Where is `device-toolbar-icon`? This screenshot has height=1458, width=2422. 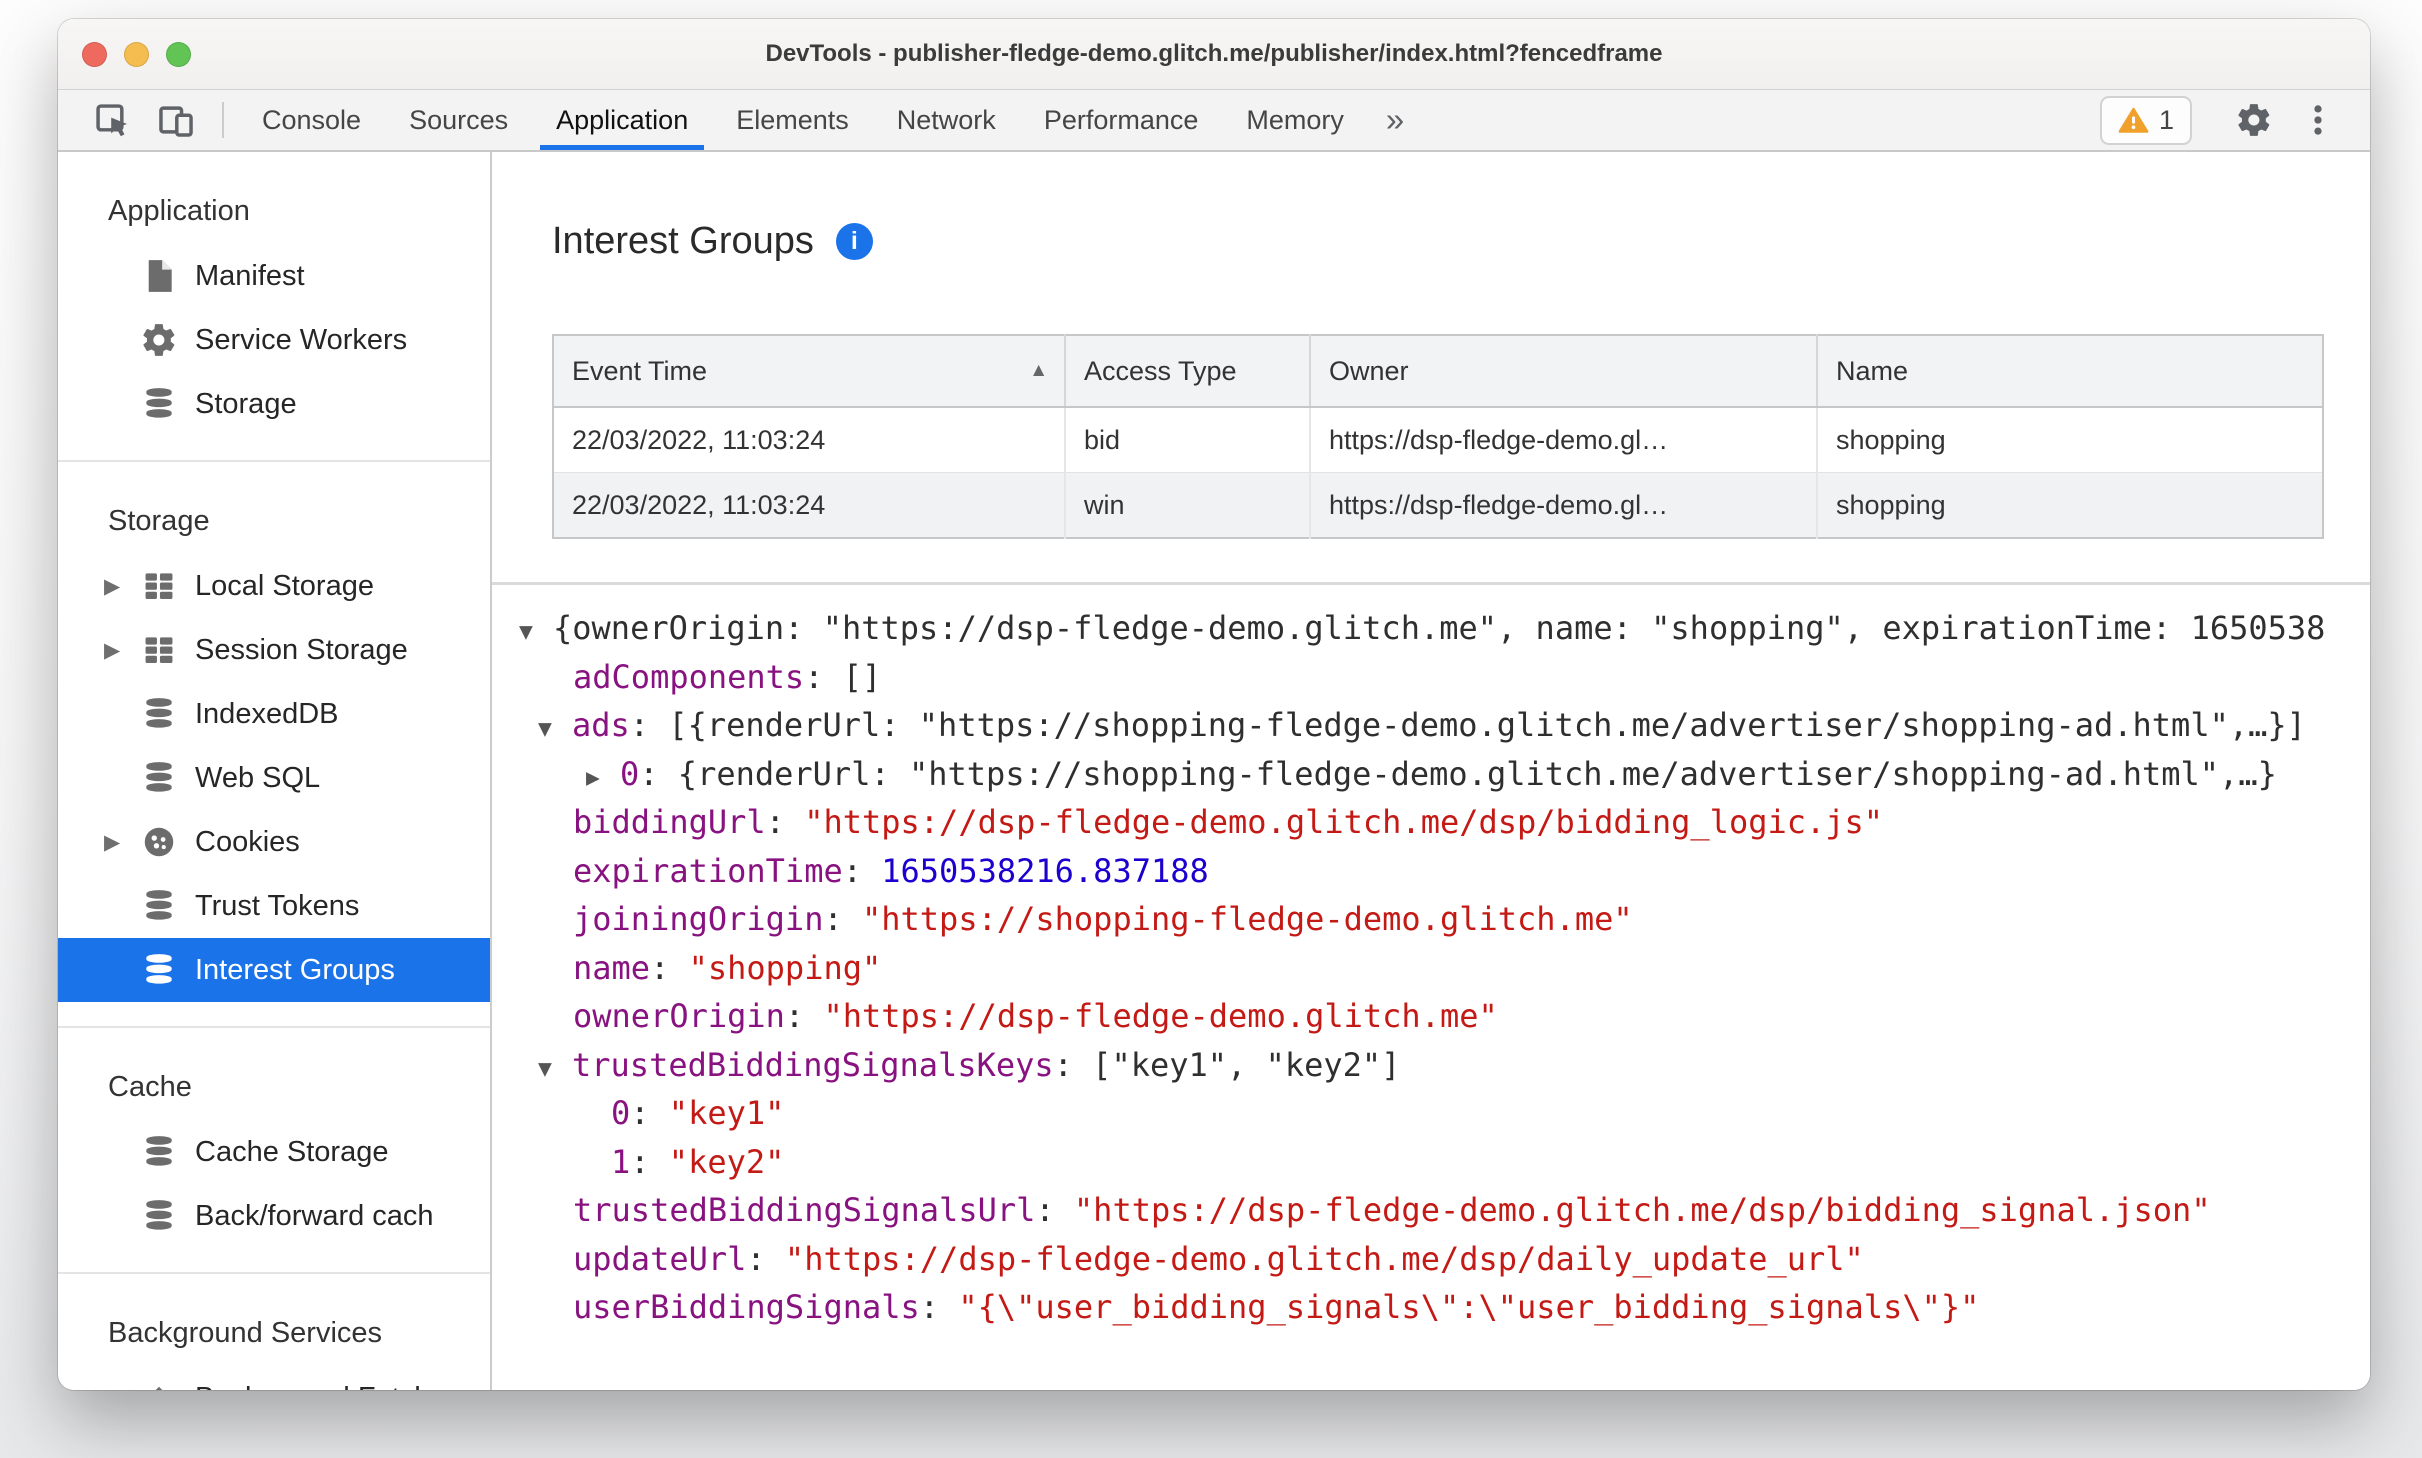
device-toolbar-icon is located at coordinates (176, 120).